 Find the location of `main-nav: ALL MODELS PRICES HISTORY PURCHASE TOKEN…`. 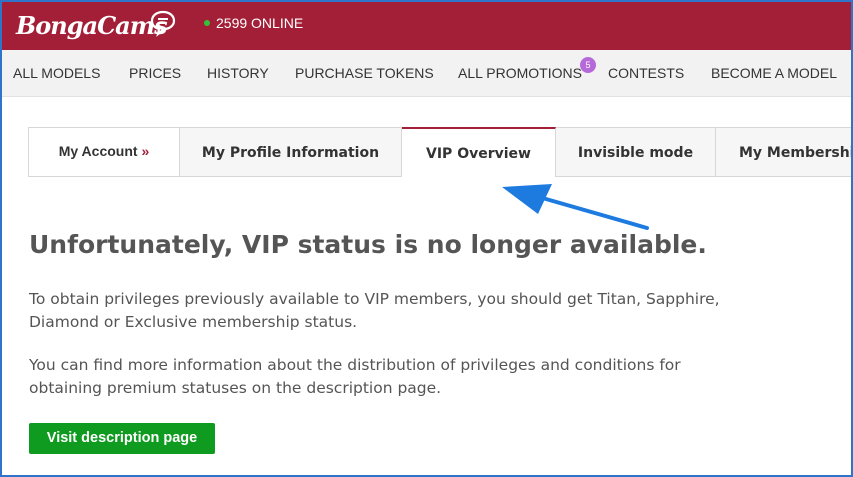

main-nav: ALL MODELS PRICES HISTORY PURCHASE TOKEN… is located at coordinates (426, 73).